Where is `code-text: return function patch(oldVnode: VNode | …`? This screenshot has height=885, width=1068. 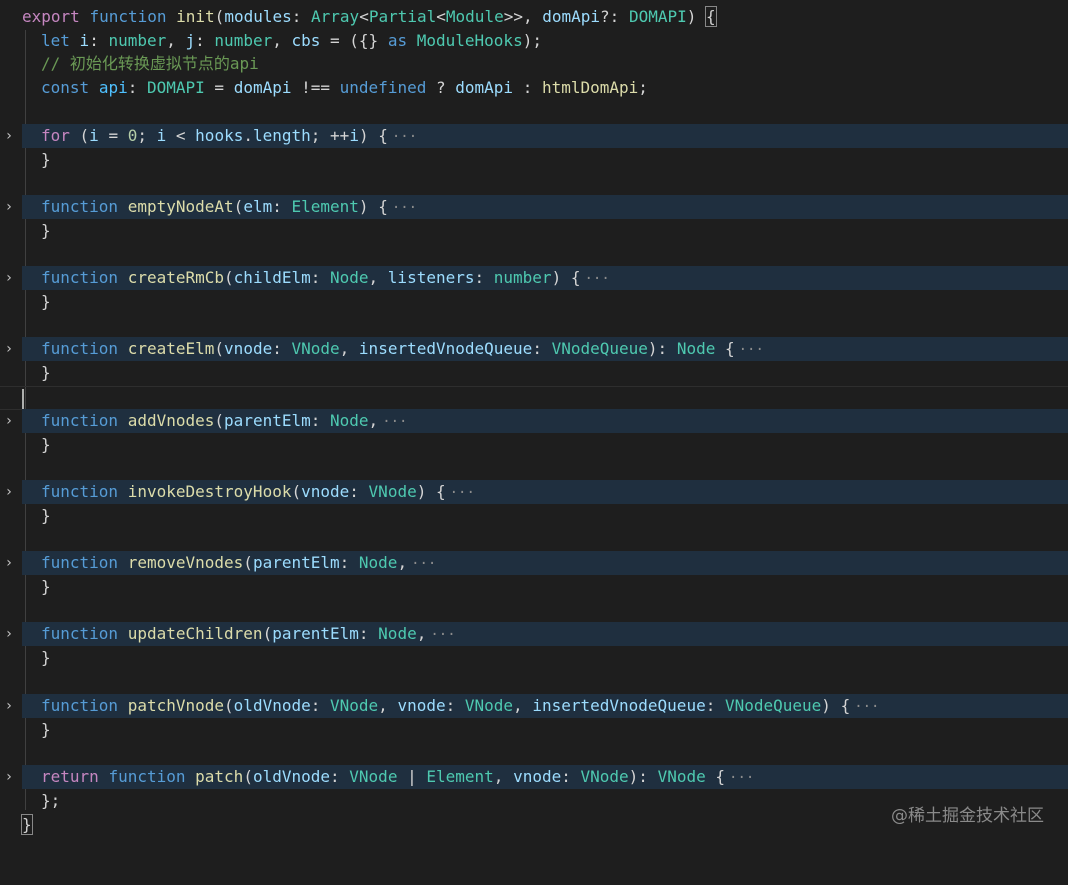
code-text: return function patch(oldVnode: VNode | … is located at coordinates (398, 776).